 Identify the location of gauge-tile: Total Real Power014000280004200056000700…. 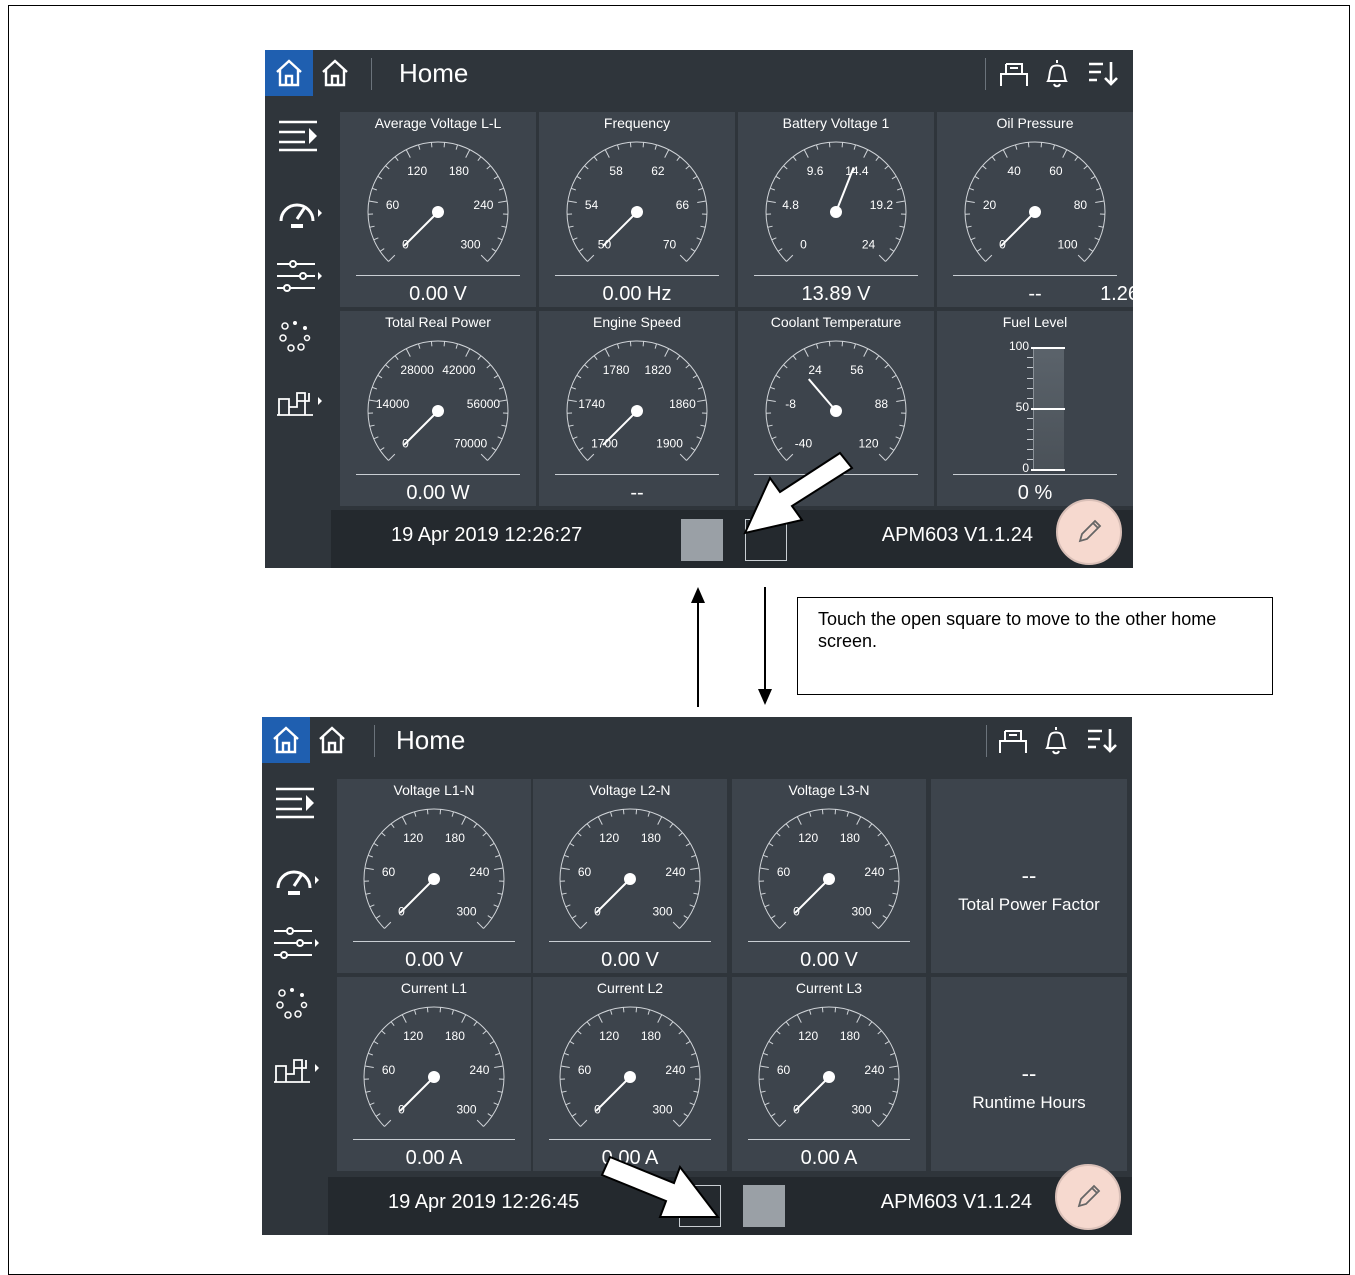
(438, 408).